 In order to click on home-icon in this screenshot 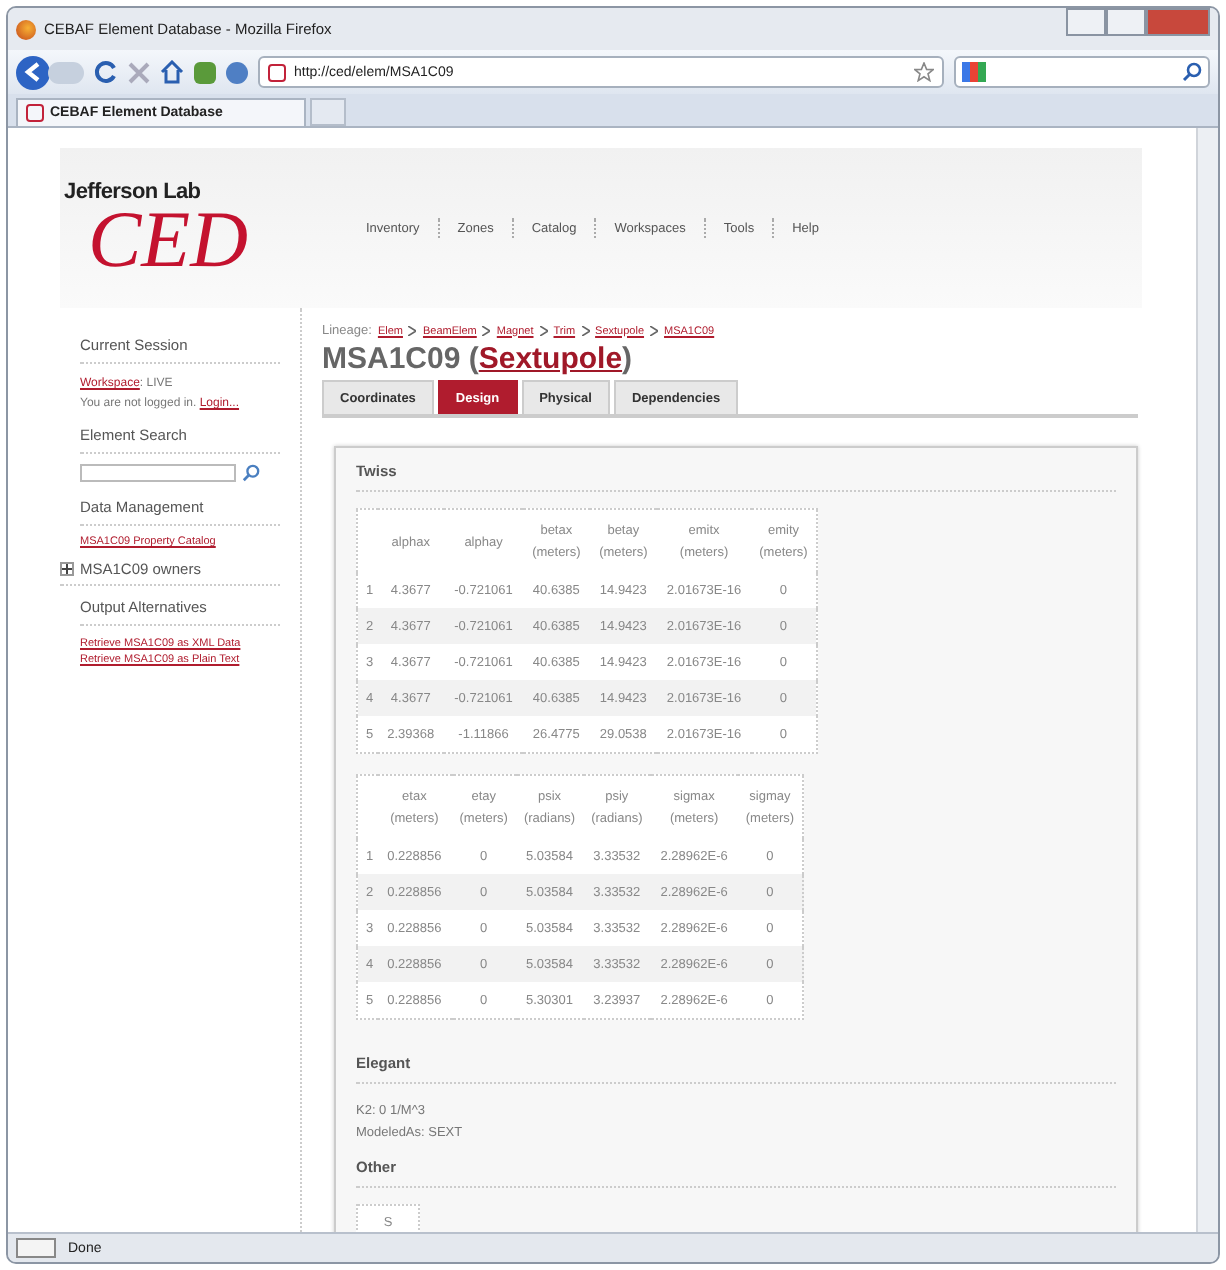, I will do `click(172, 72)`.